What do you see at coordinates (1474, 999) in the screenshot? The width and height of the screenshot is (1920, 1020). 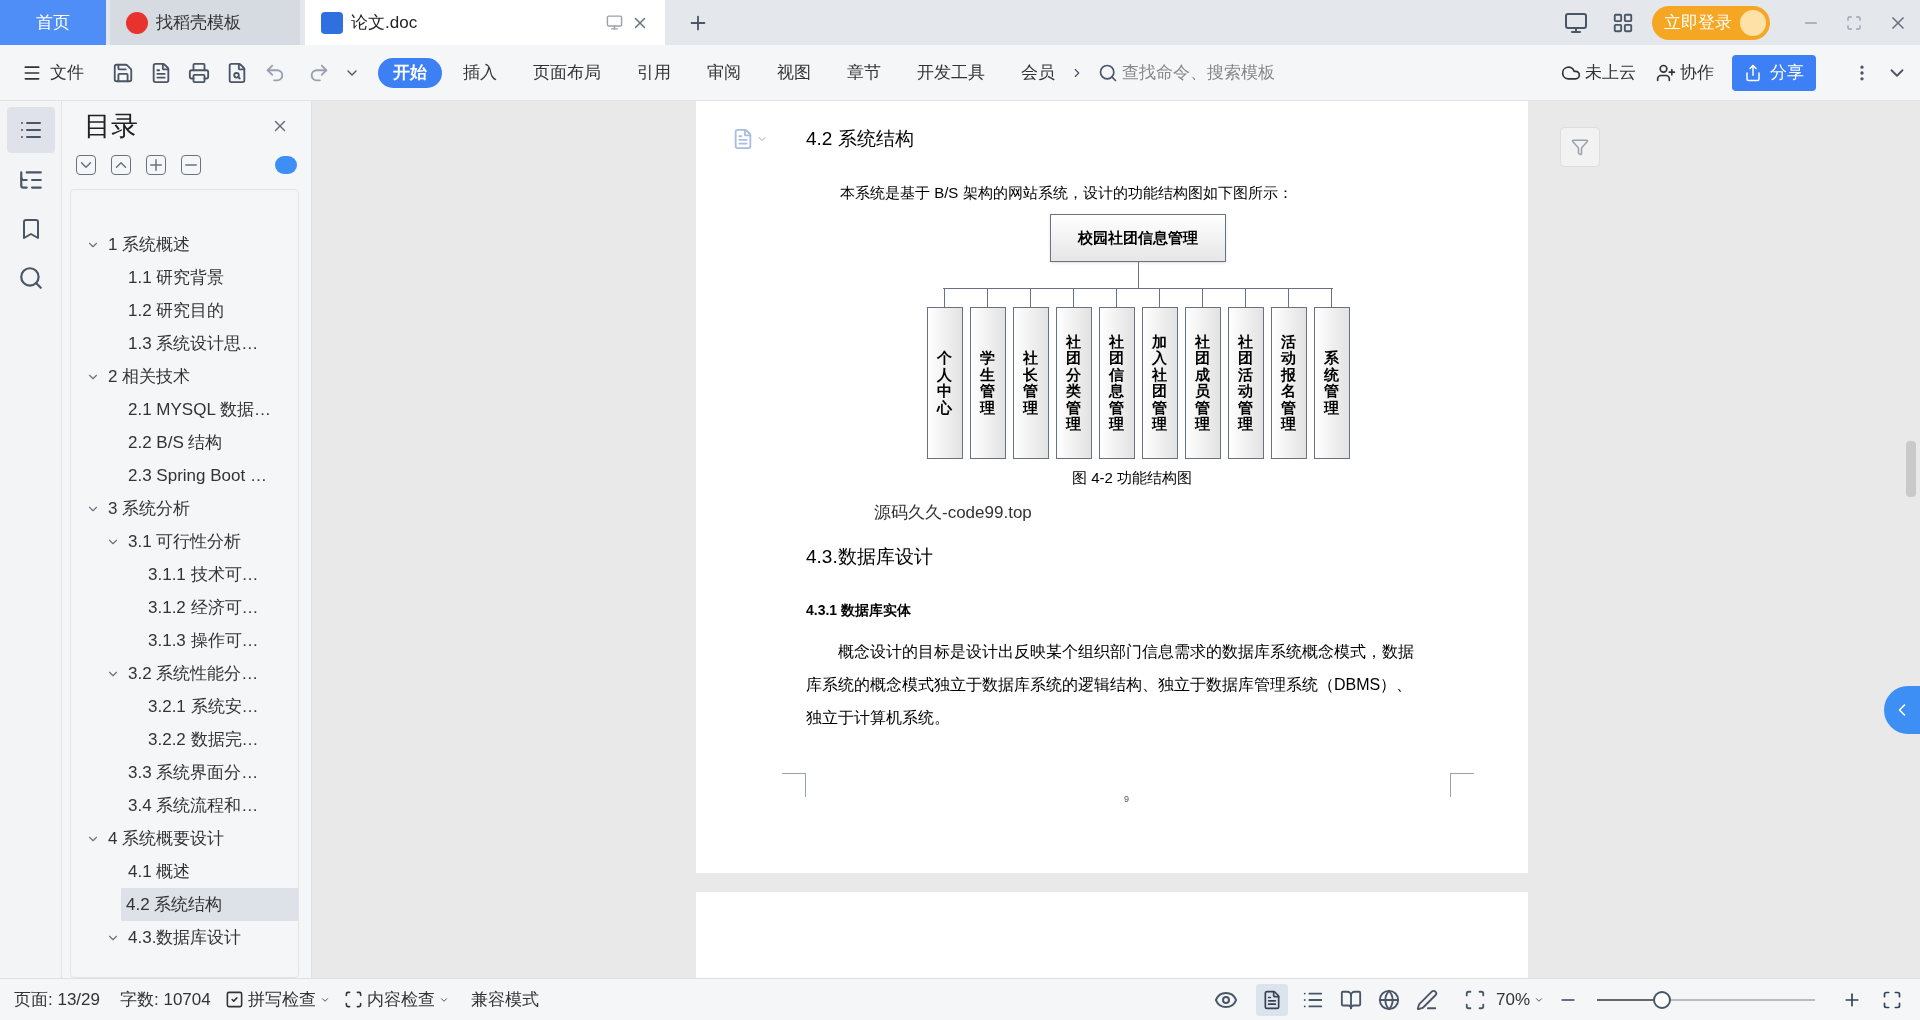 I see `fit-page-icon` at bounding box center [1474, 999].